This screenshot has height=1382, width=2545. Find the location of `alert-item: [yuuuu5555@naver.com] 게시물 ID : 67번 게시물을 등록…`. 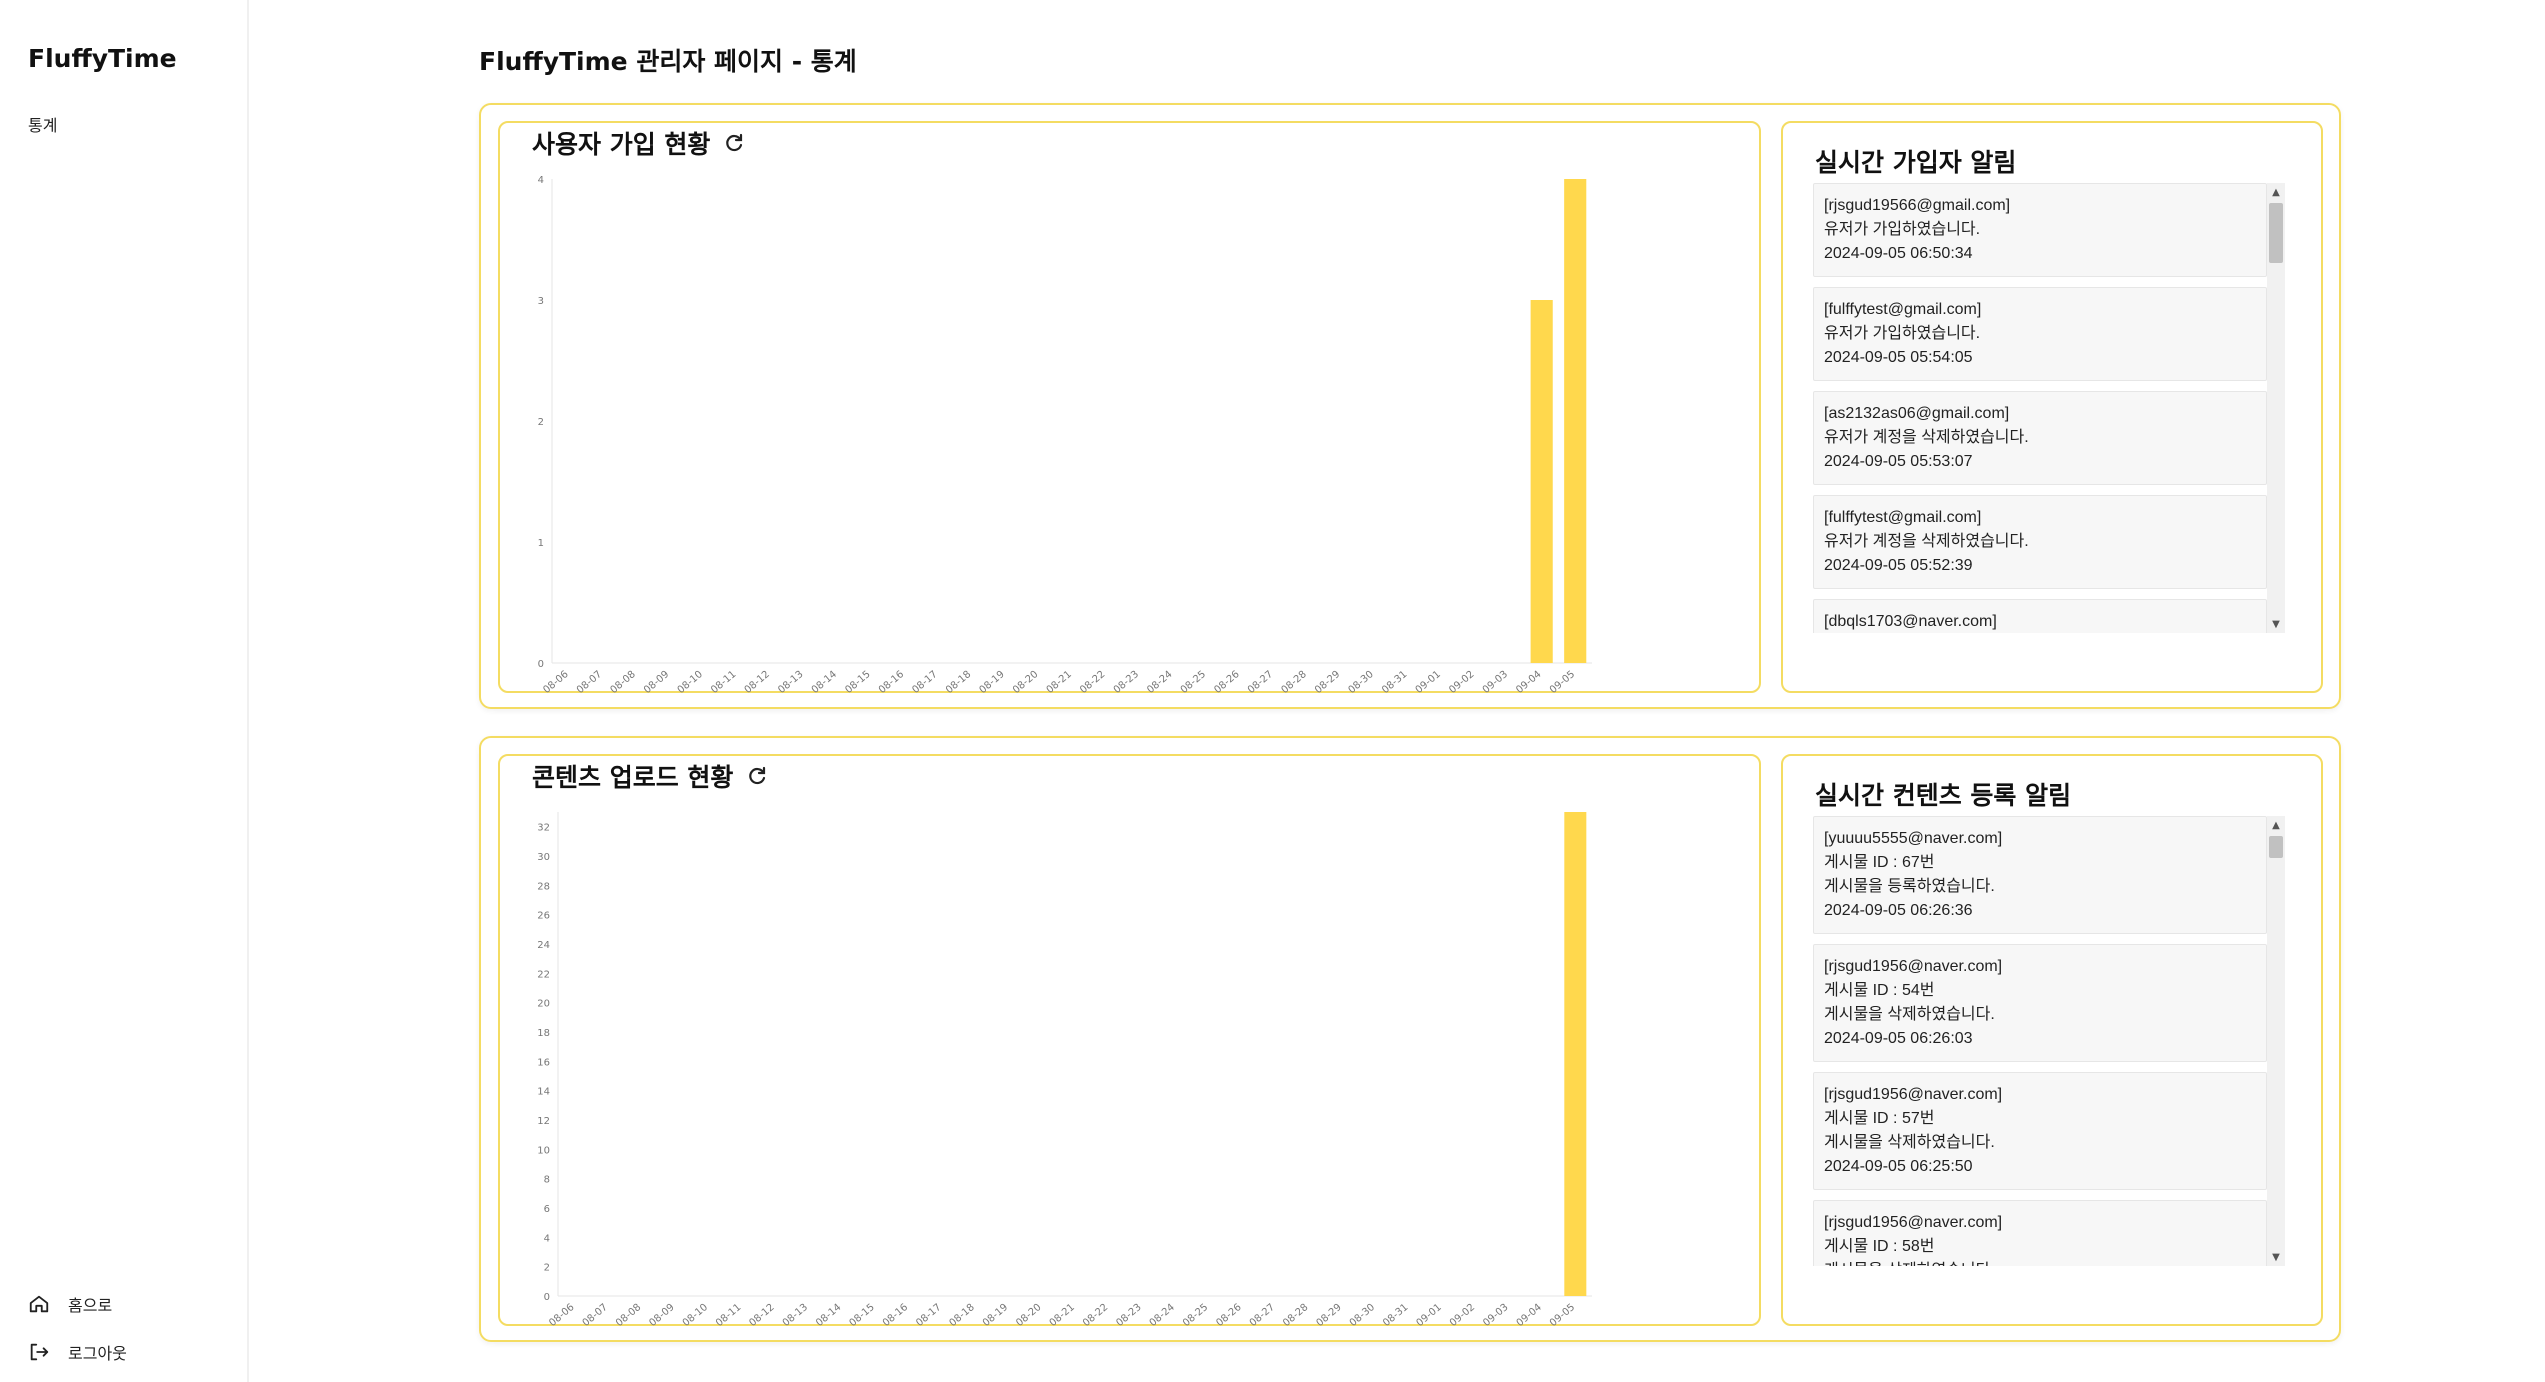

alert-item: [yuuuu5555@naver.com] 게시물 ID : 67번 게시물을 등록… is located at coordinates (2040, 875).